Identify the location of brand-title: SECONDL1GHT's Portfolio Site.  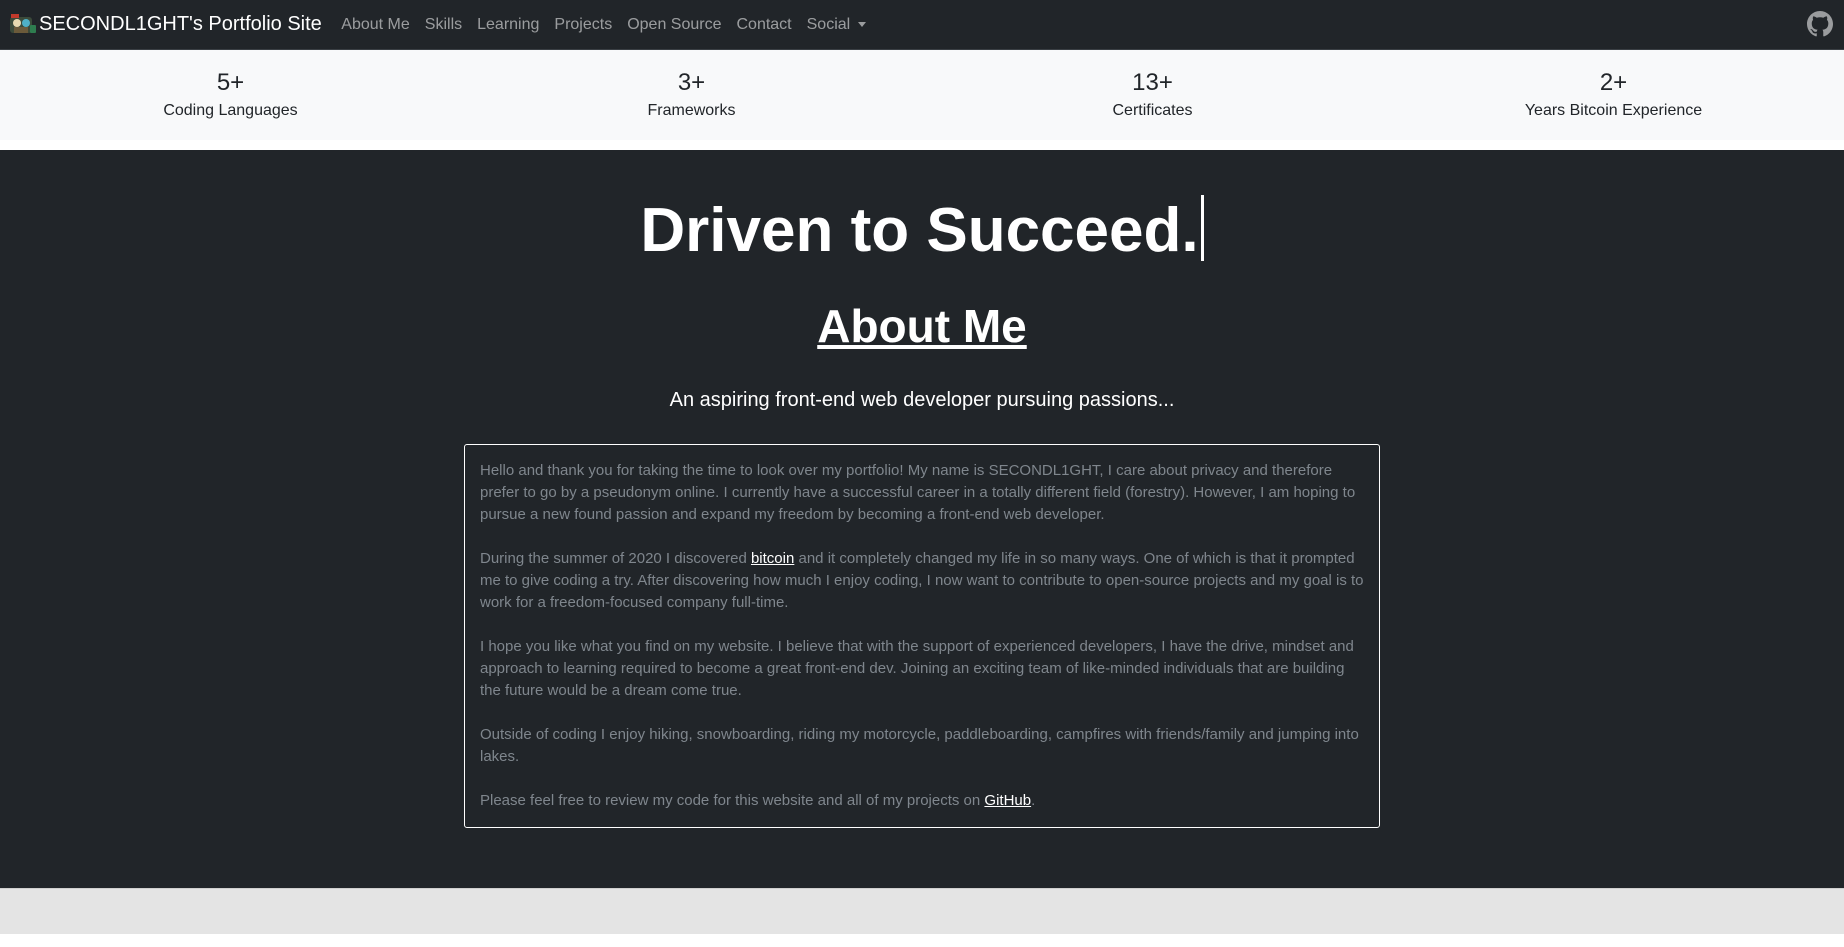
(180, 24).